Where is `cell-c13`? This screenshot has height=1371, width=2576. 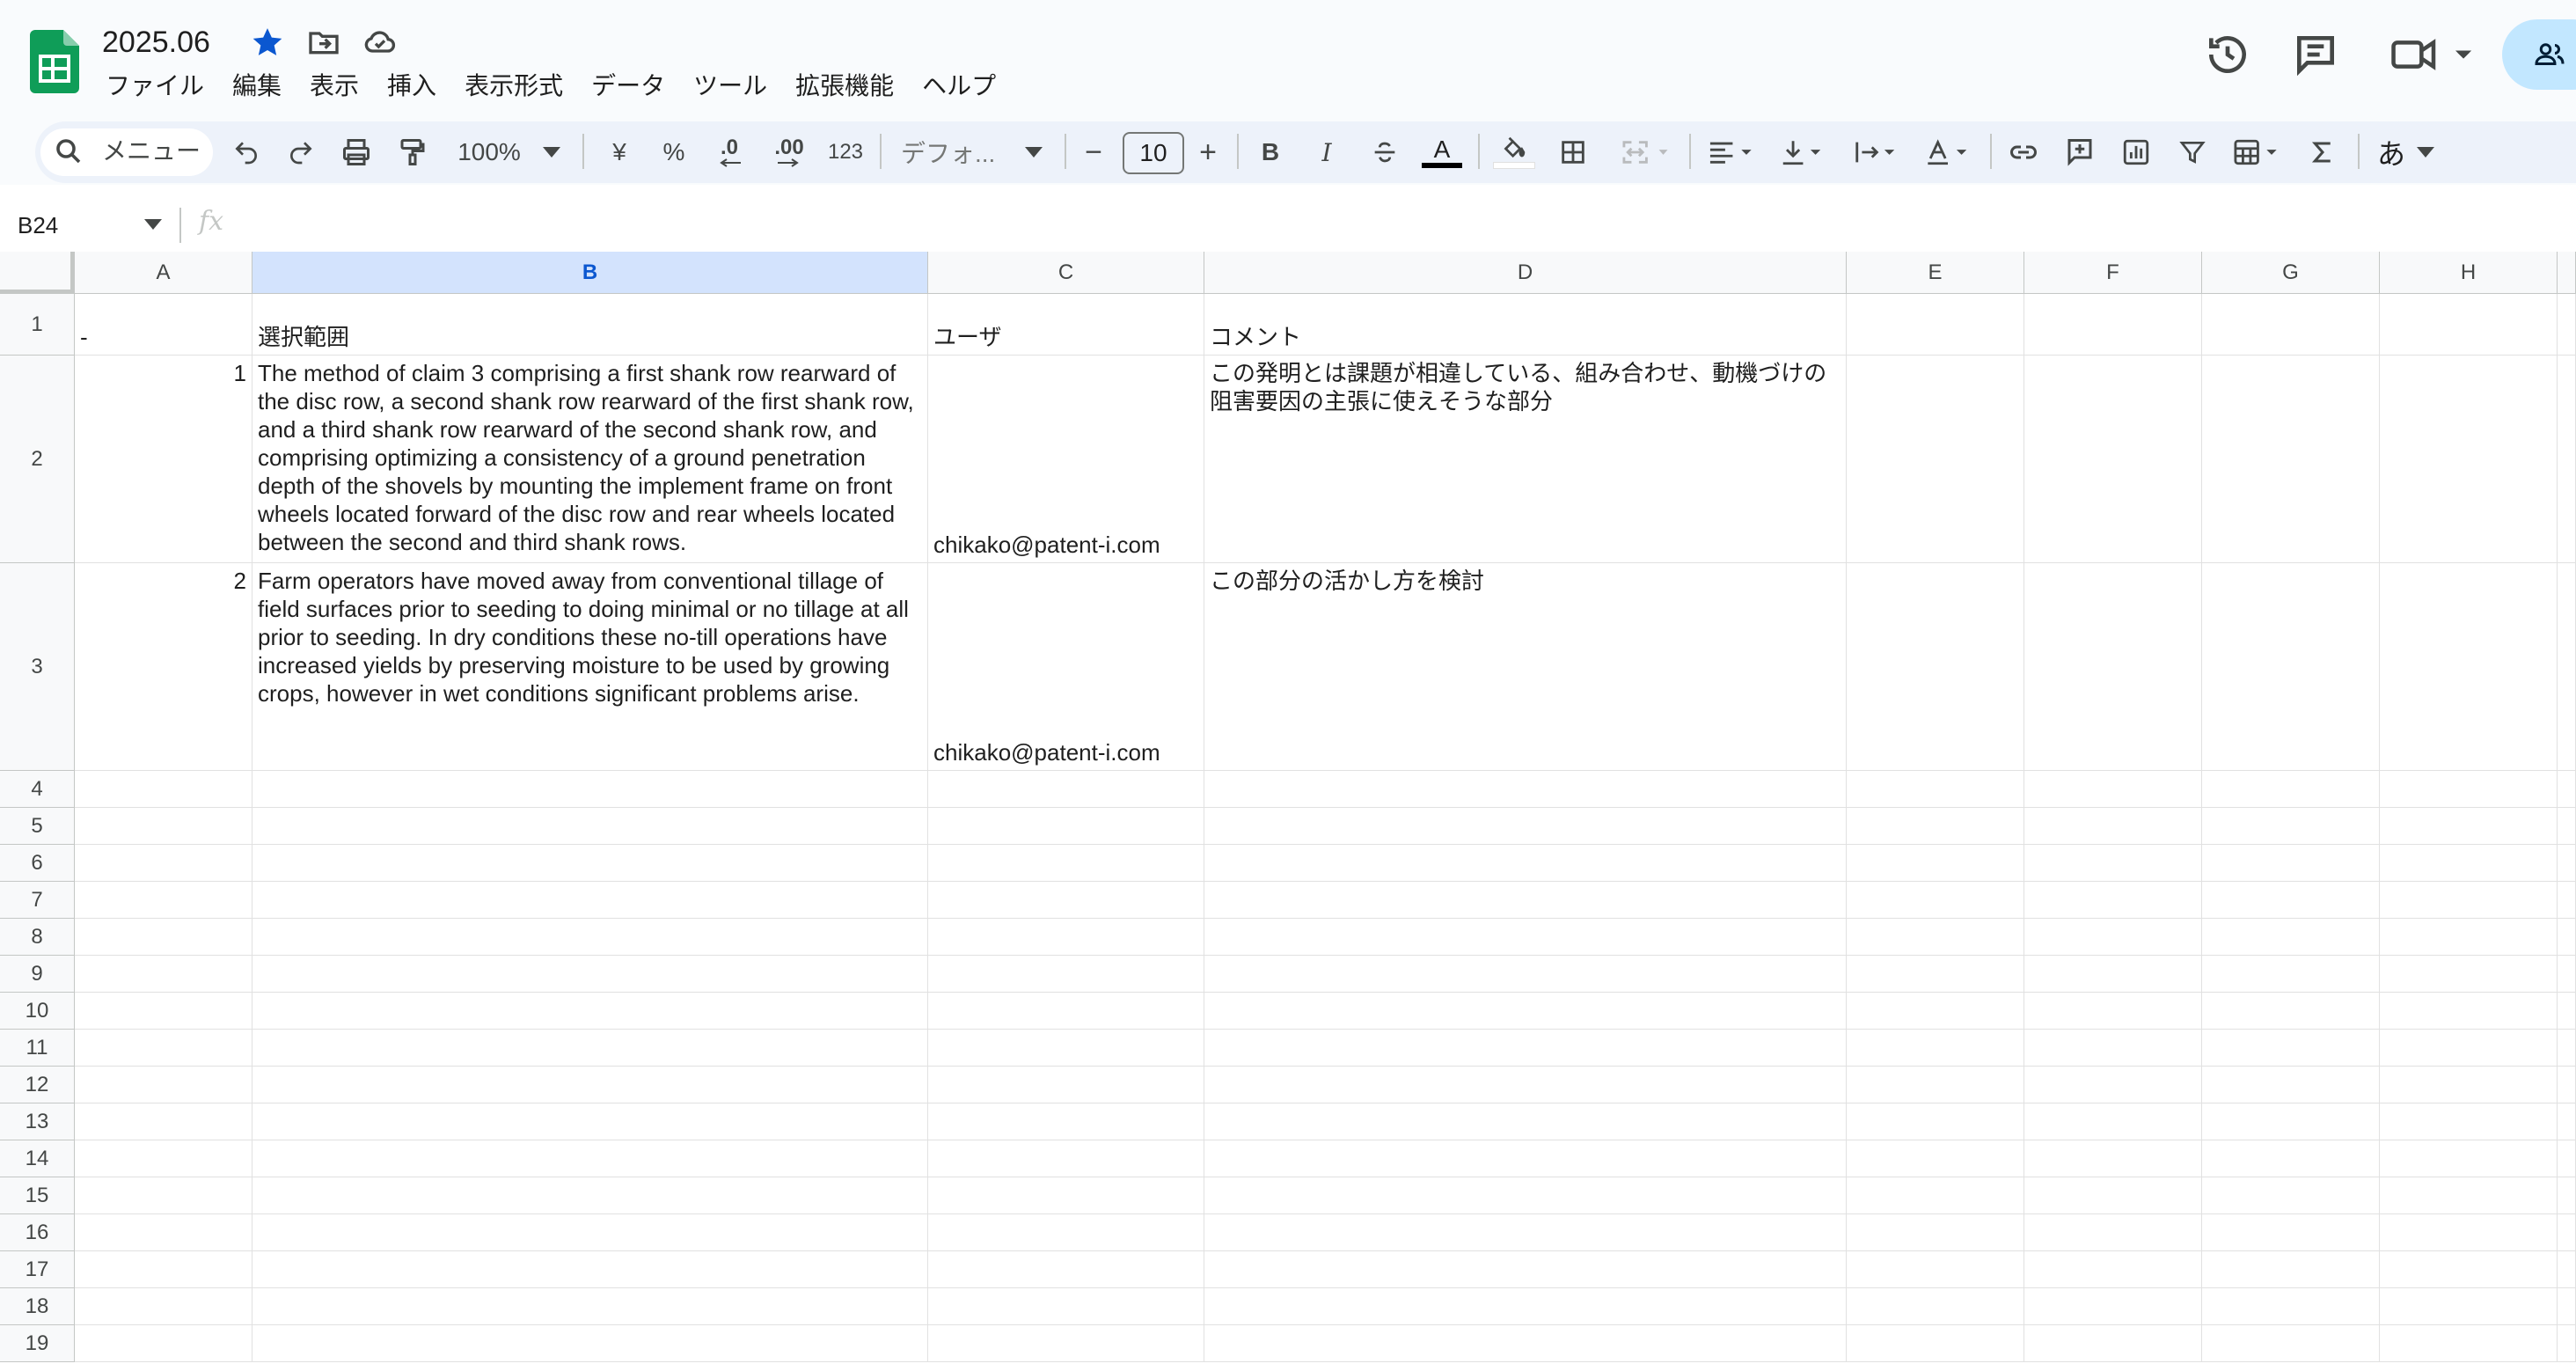 cell-c13 is located at coordinates (1066, 1121).